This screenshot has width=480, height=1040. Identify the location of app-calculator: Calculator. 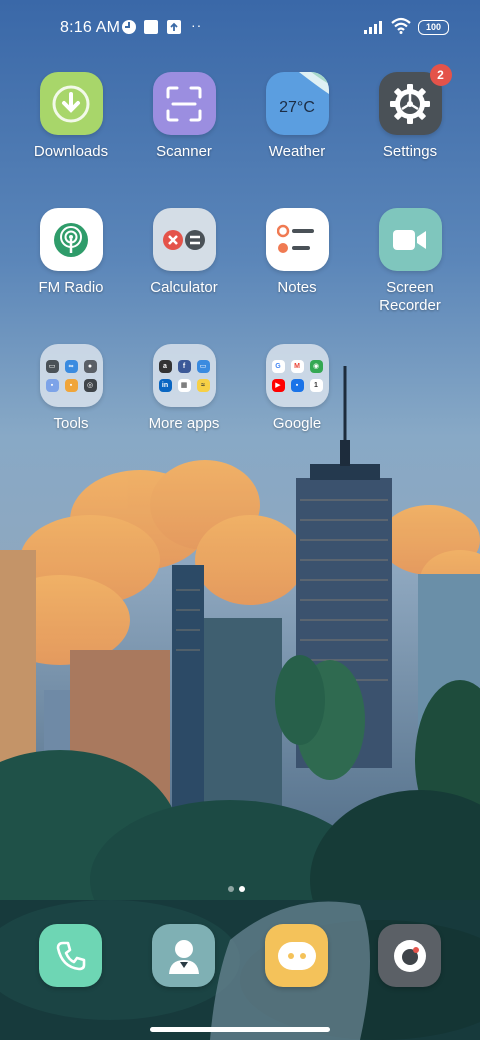
(184, 252).